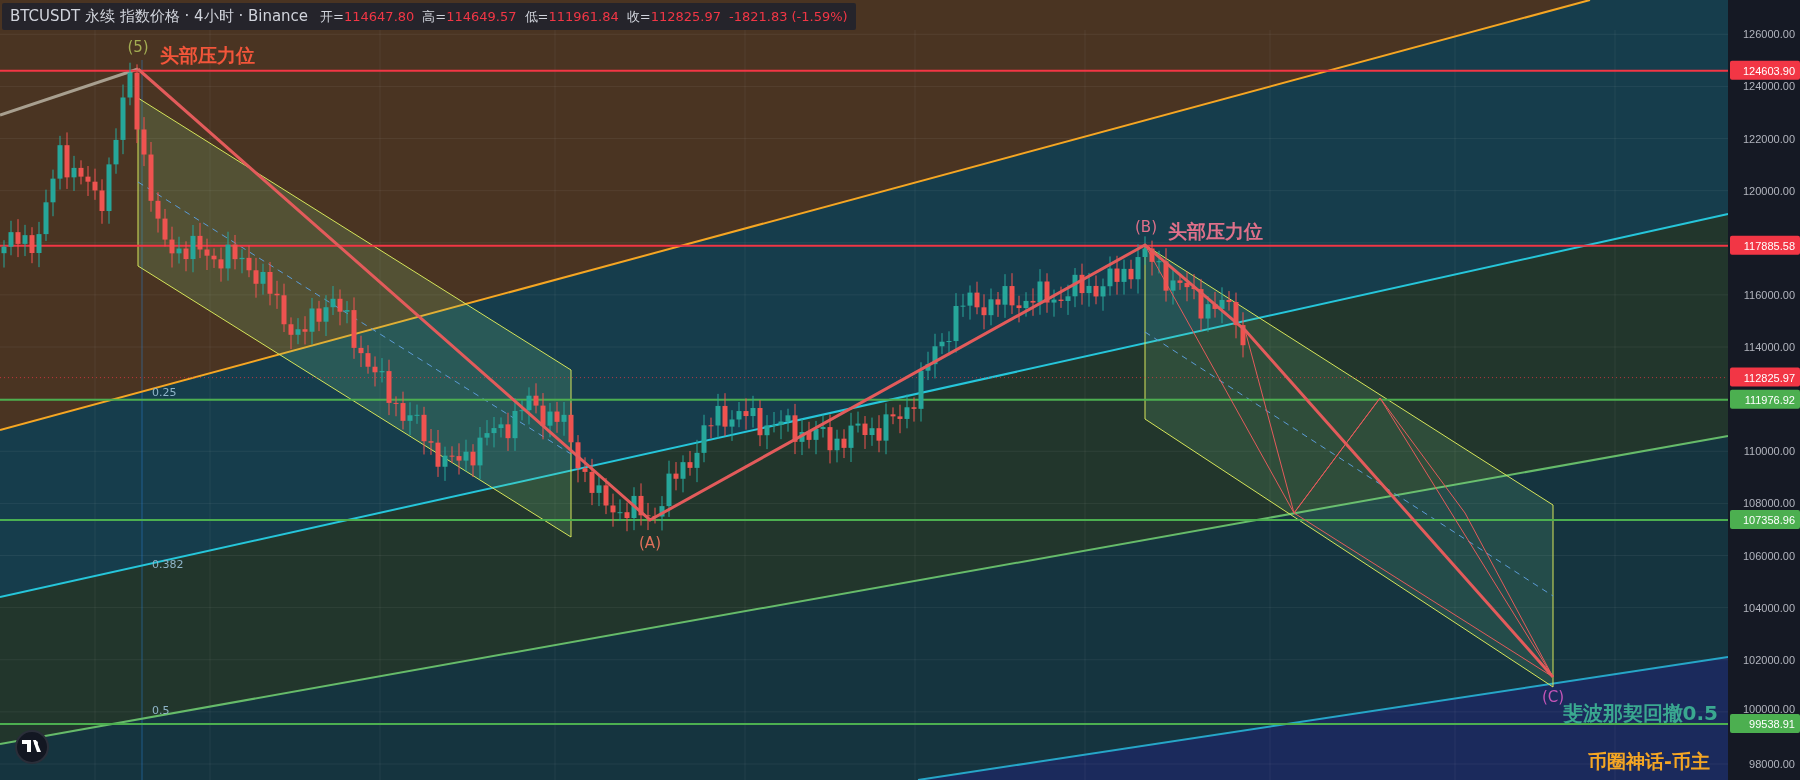 This screenshot has height=780, width=1800. Describe the element at coordinates (164, 392) in the screenshot. I see `fib-level-label: 0.25` at that location.